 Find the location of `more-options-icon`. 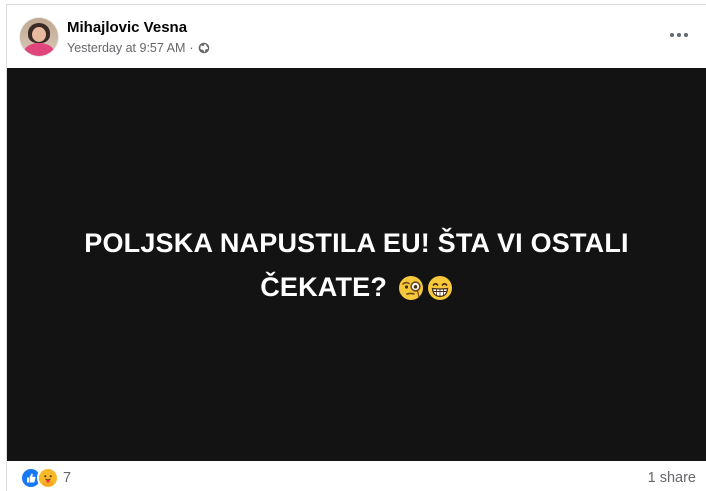

more-options-icon is located at coordinates (679, 35).